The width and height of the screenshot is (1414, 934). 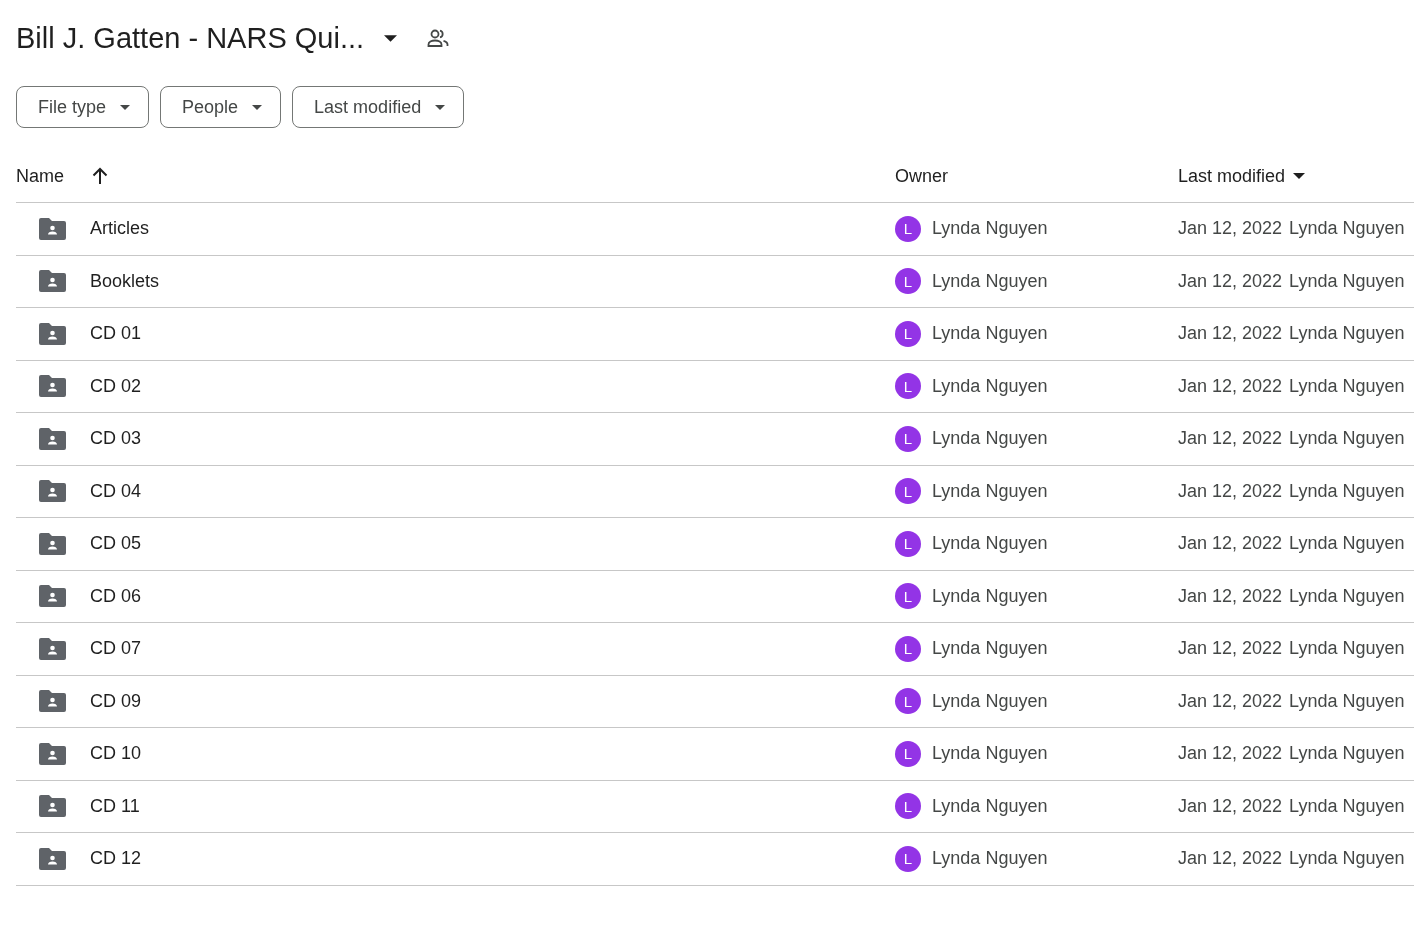 I want to click on column-header: Last modified, so click(x=1232, y=176).